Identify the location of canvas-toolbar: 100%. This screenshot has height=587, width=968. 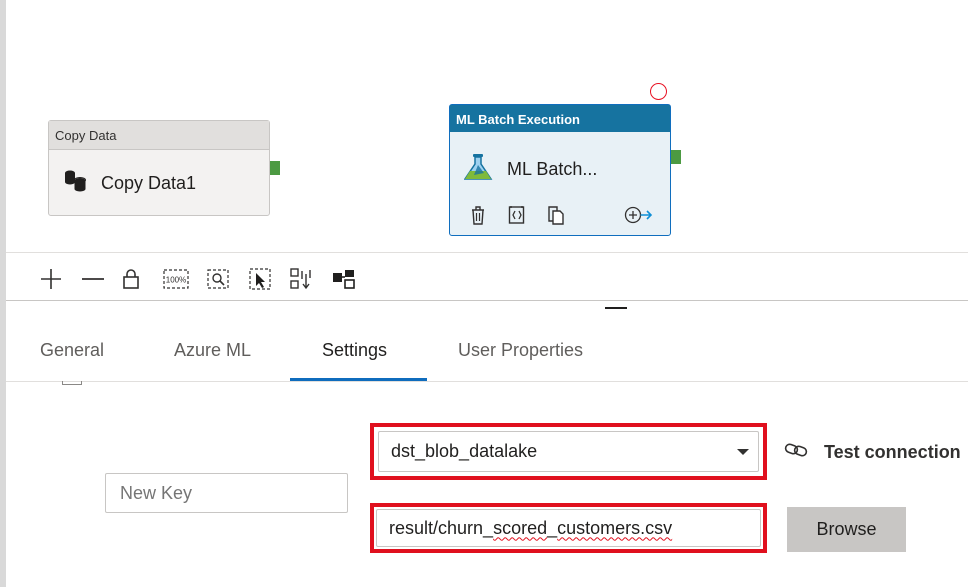
(487, 278).